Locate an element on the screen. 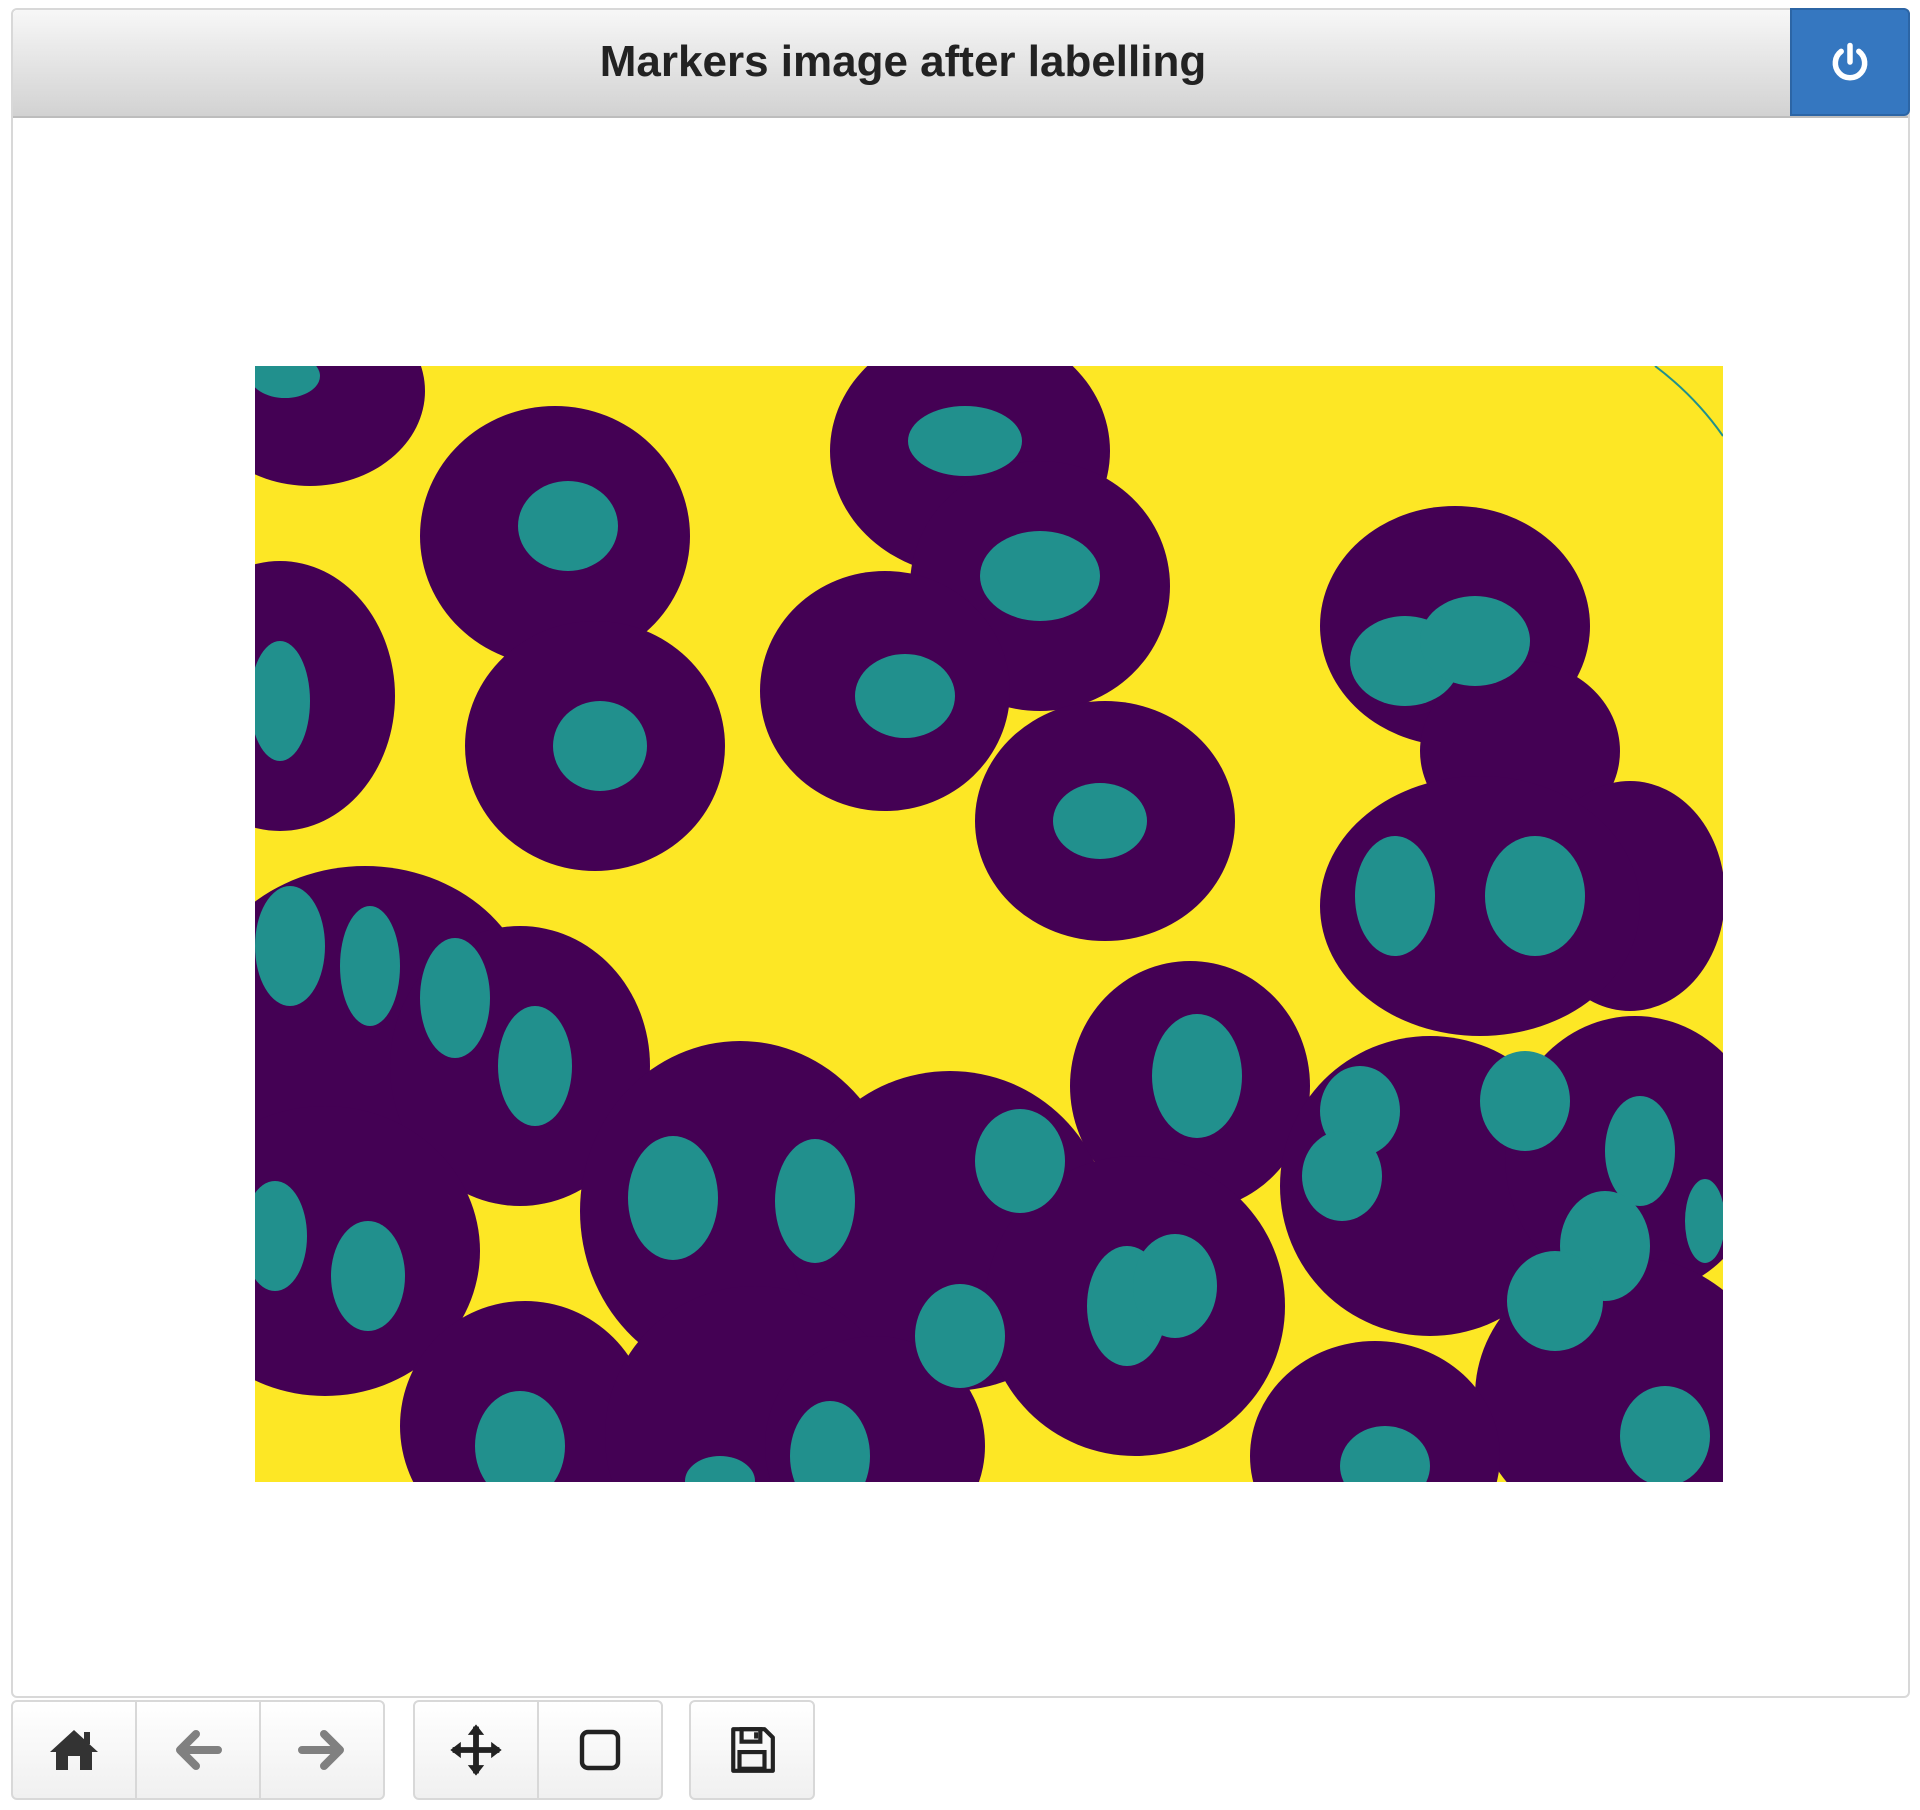  move-icon is located at coordinates (476, 1750).